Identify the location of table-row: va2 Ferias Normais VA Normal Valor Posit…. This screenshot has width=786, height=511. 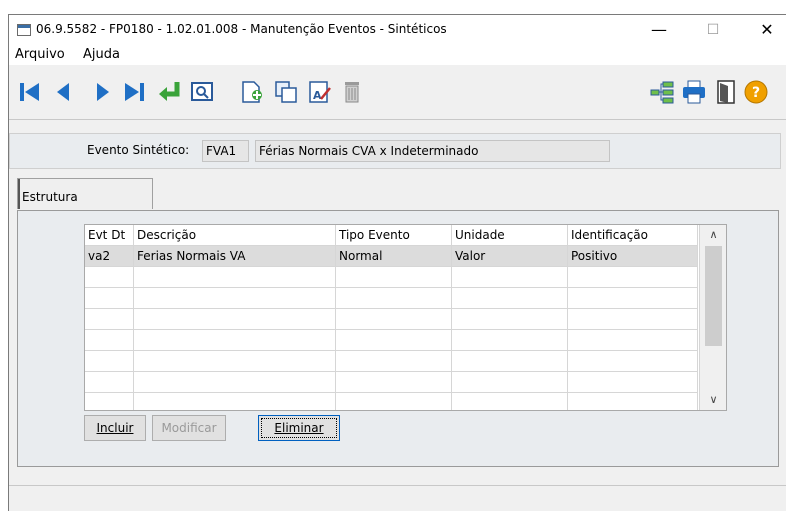
(391, 256).